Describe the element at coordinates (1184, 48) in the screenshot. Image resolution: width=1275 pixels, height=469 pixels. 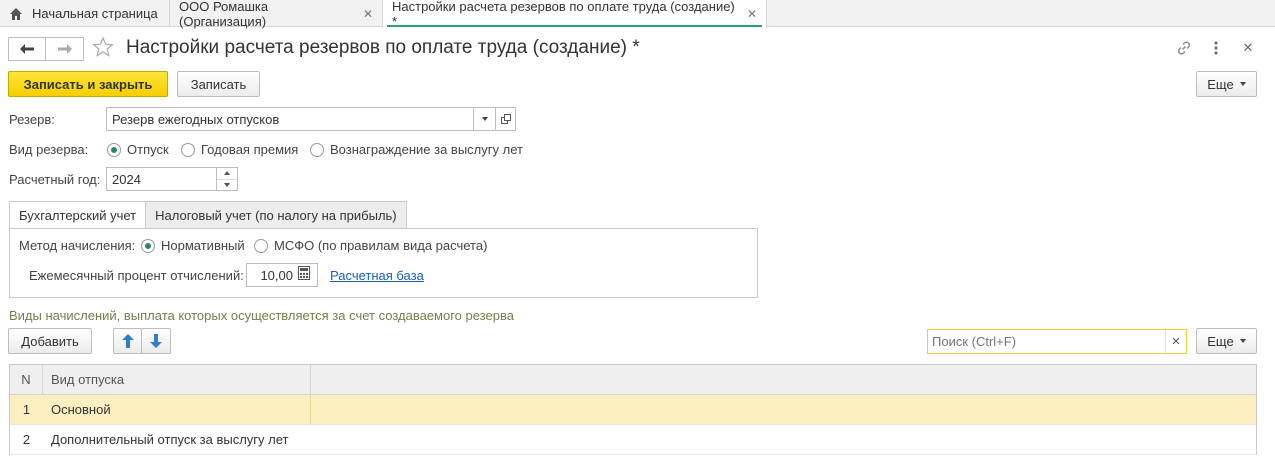
I see `link-icon` at that location.